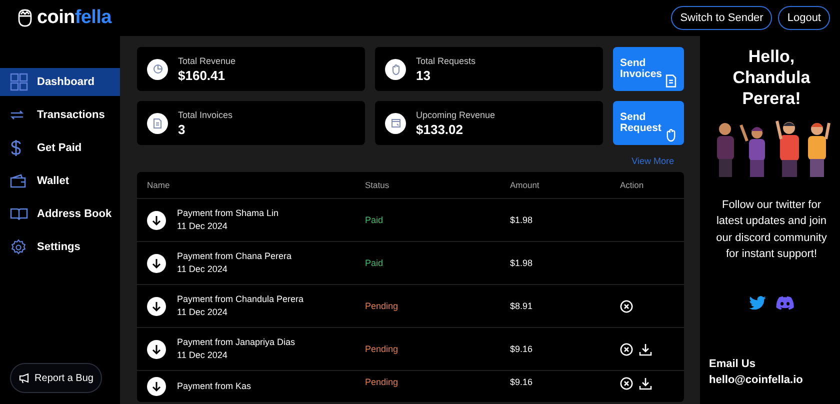 Image resolution: width=840 pixels, height=404 pixels. I want to click on column-header: Amount, so click(525, 185).